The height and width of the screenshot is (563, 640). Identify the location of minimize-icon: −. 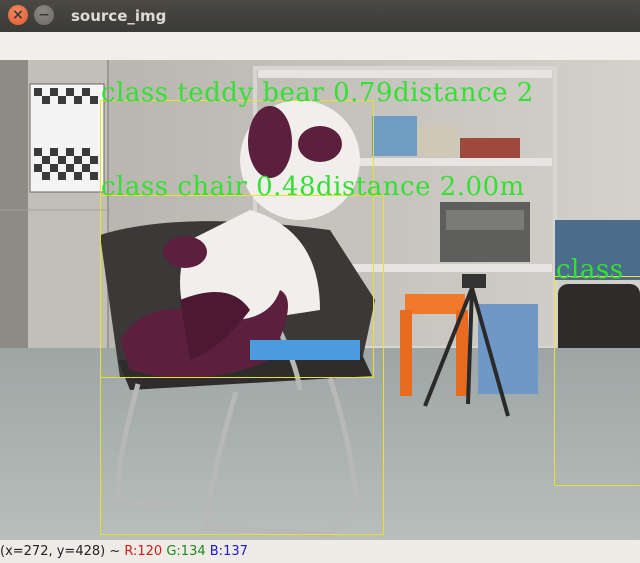
(44, 15).